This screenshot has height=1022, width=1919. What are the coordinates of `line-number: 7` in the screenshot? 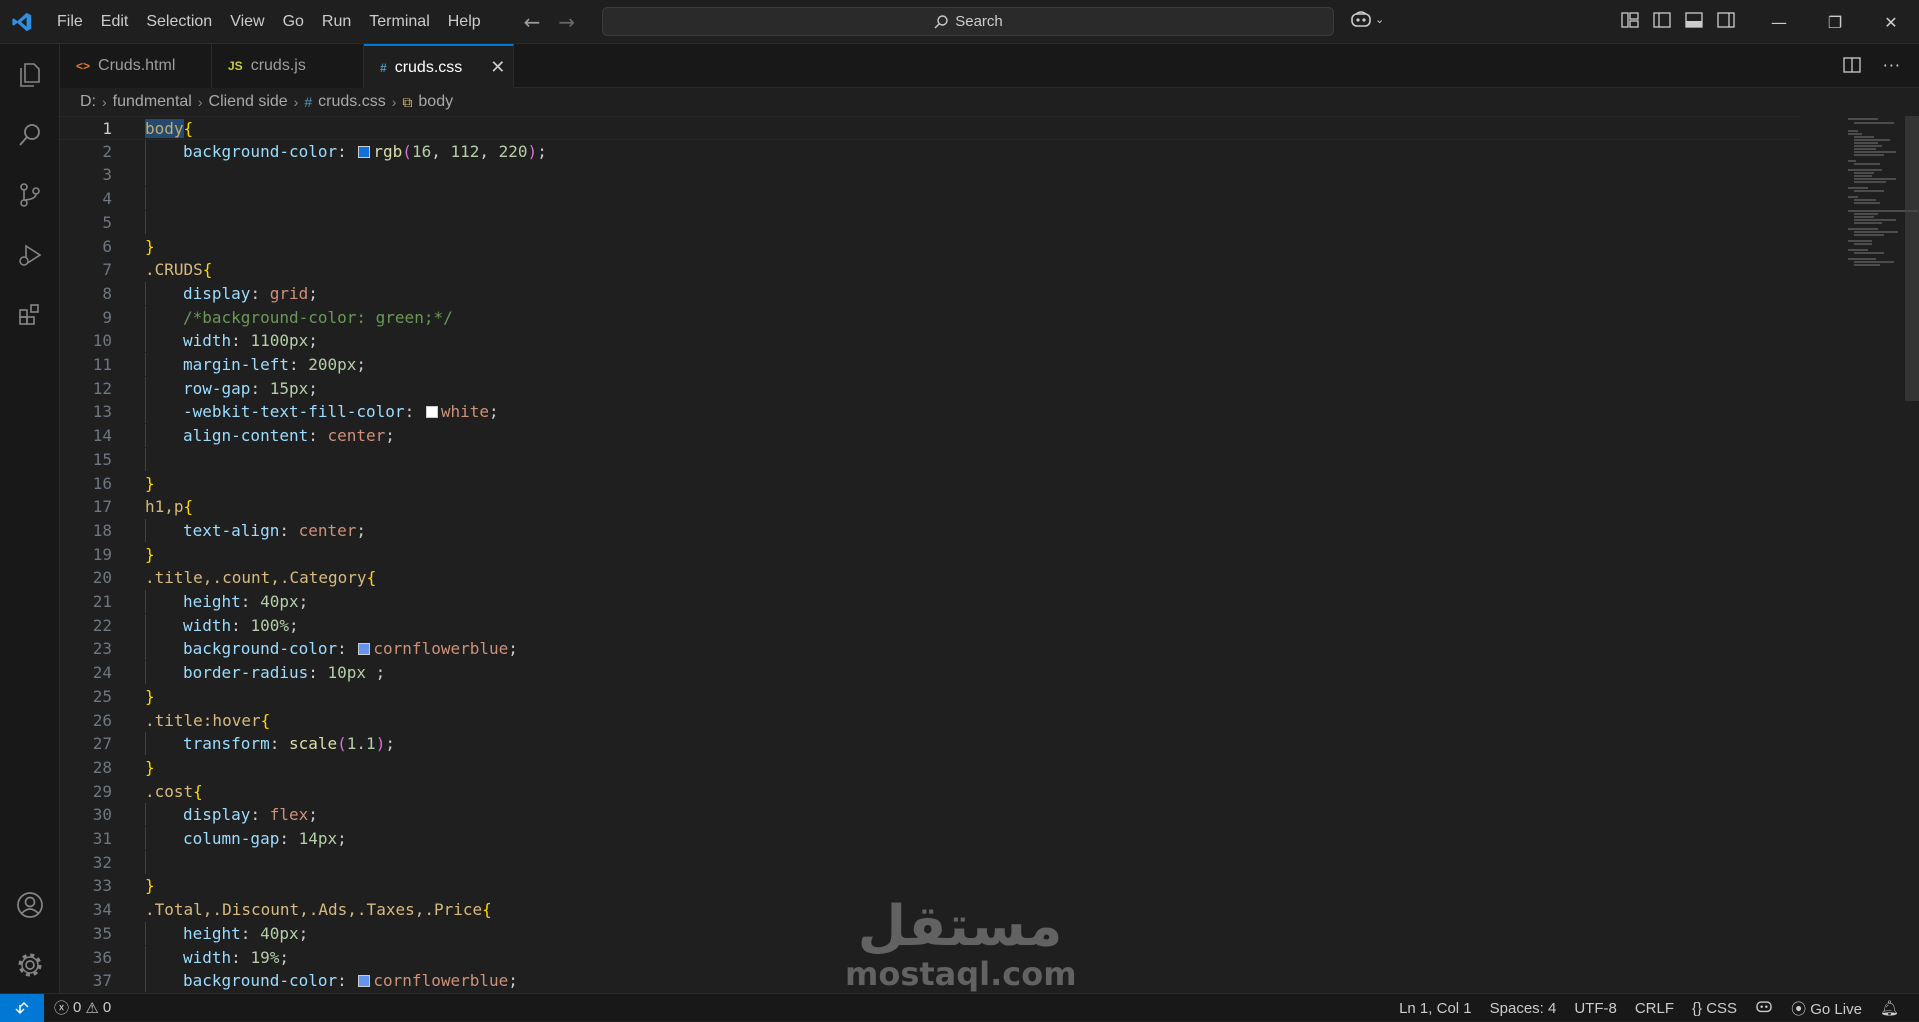 It's located at (107, 270).